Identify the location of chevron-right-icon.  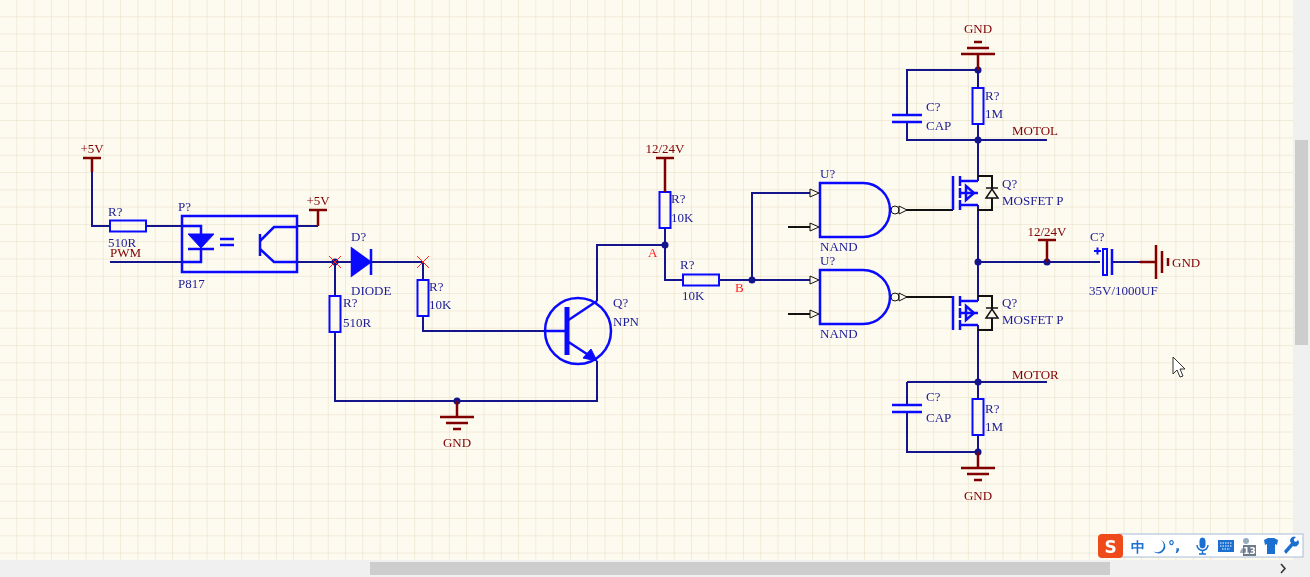
(1283, 568).